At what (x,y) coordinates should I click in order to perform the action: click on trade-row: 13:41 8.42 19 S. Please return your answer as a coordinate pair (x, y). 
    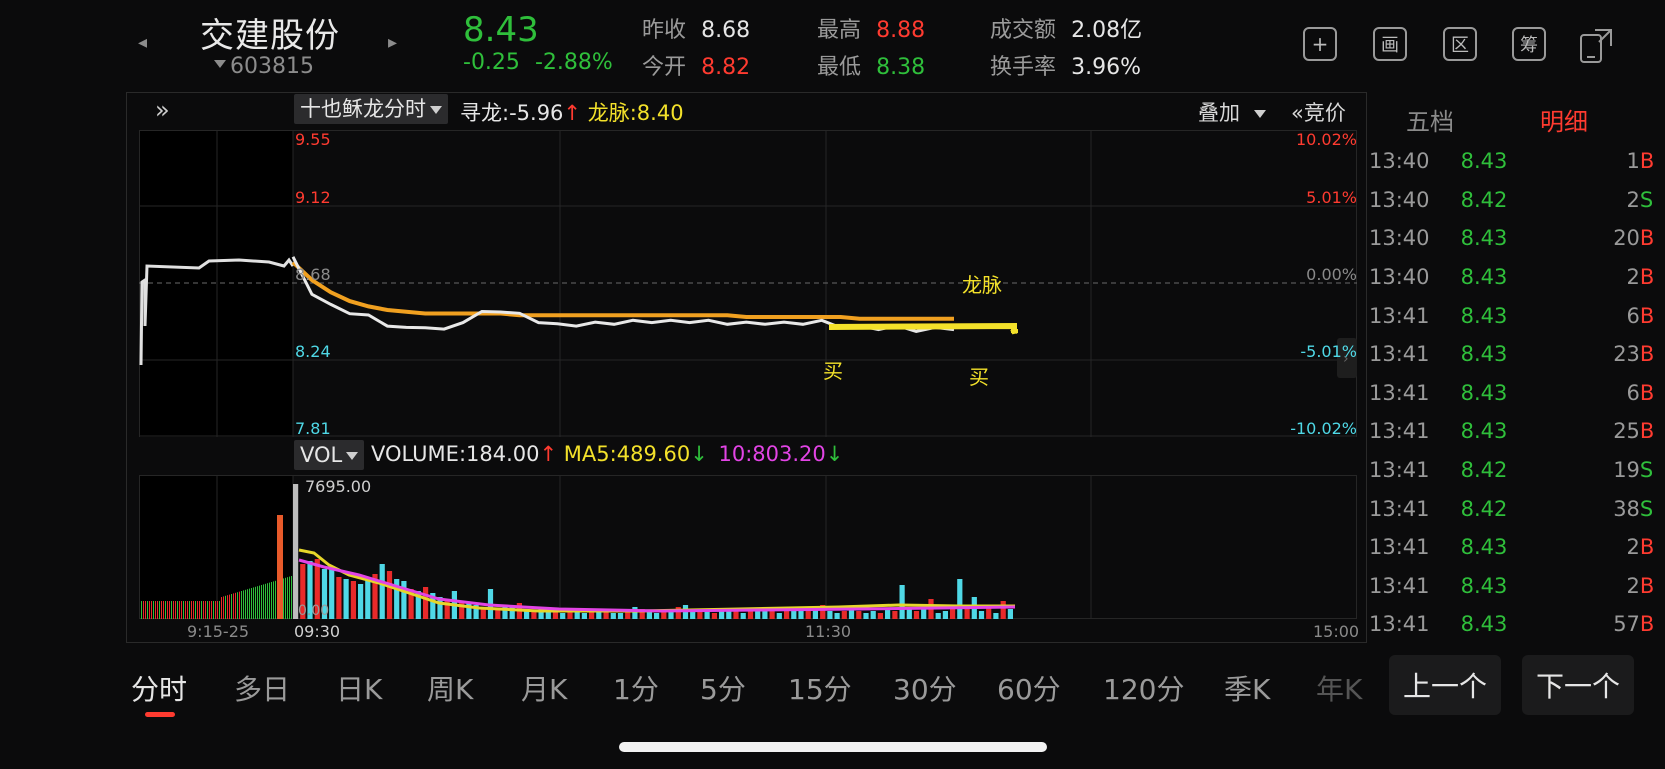
    Looking at the image, I should click on (1514, 470).